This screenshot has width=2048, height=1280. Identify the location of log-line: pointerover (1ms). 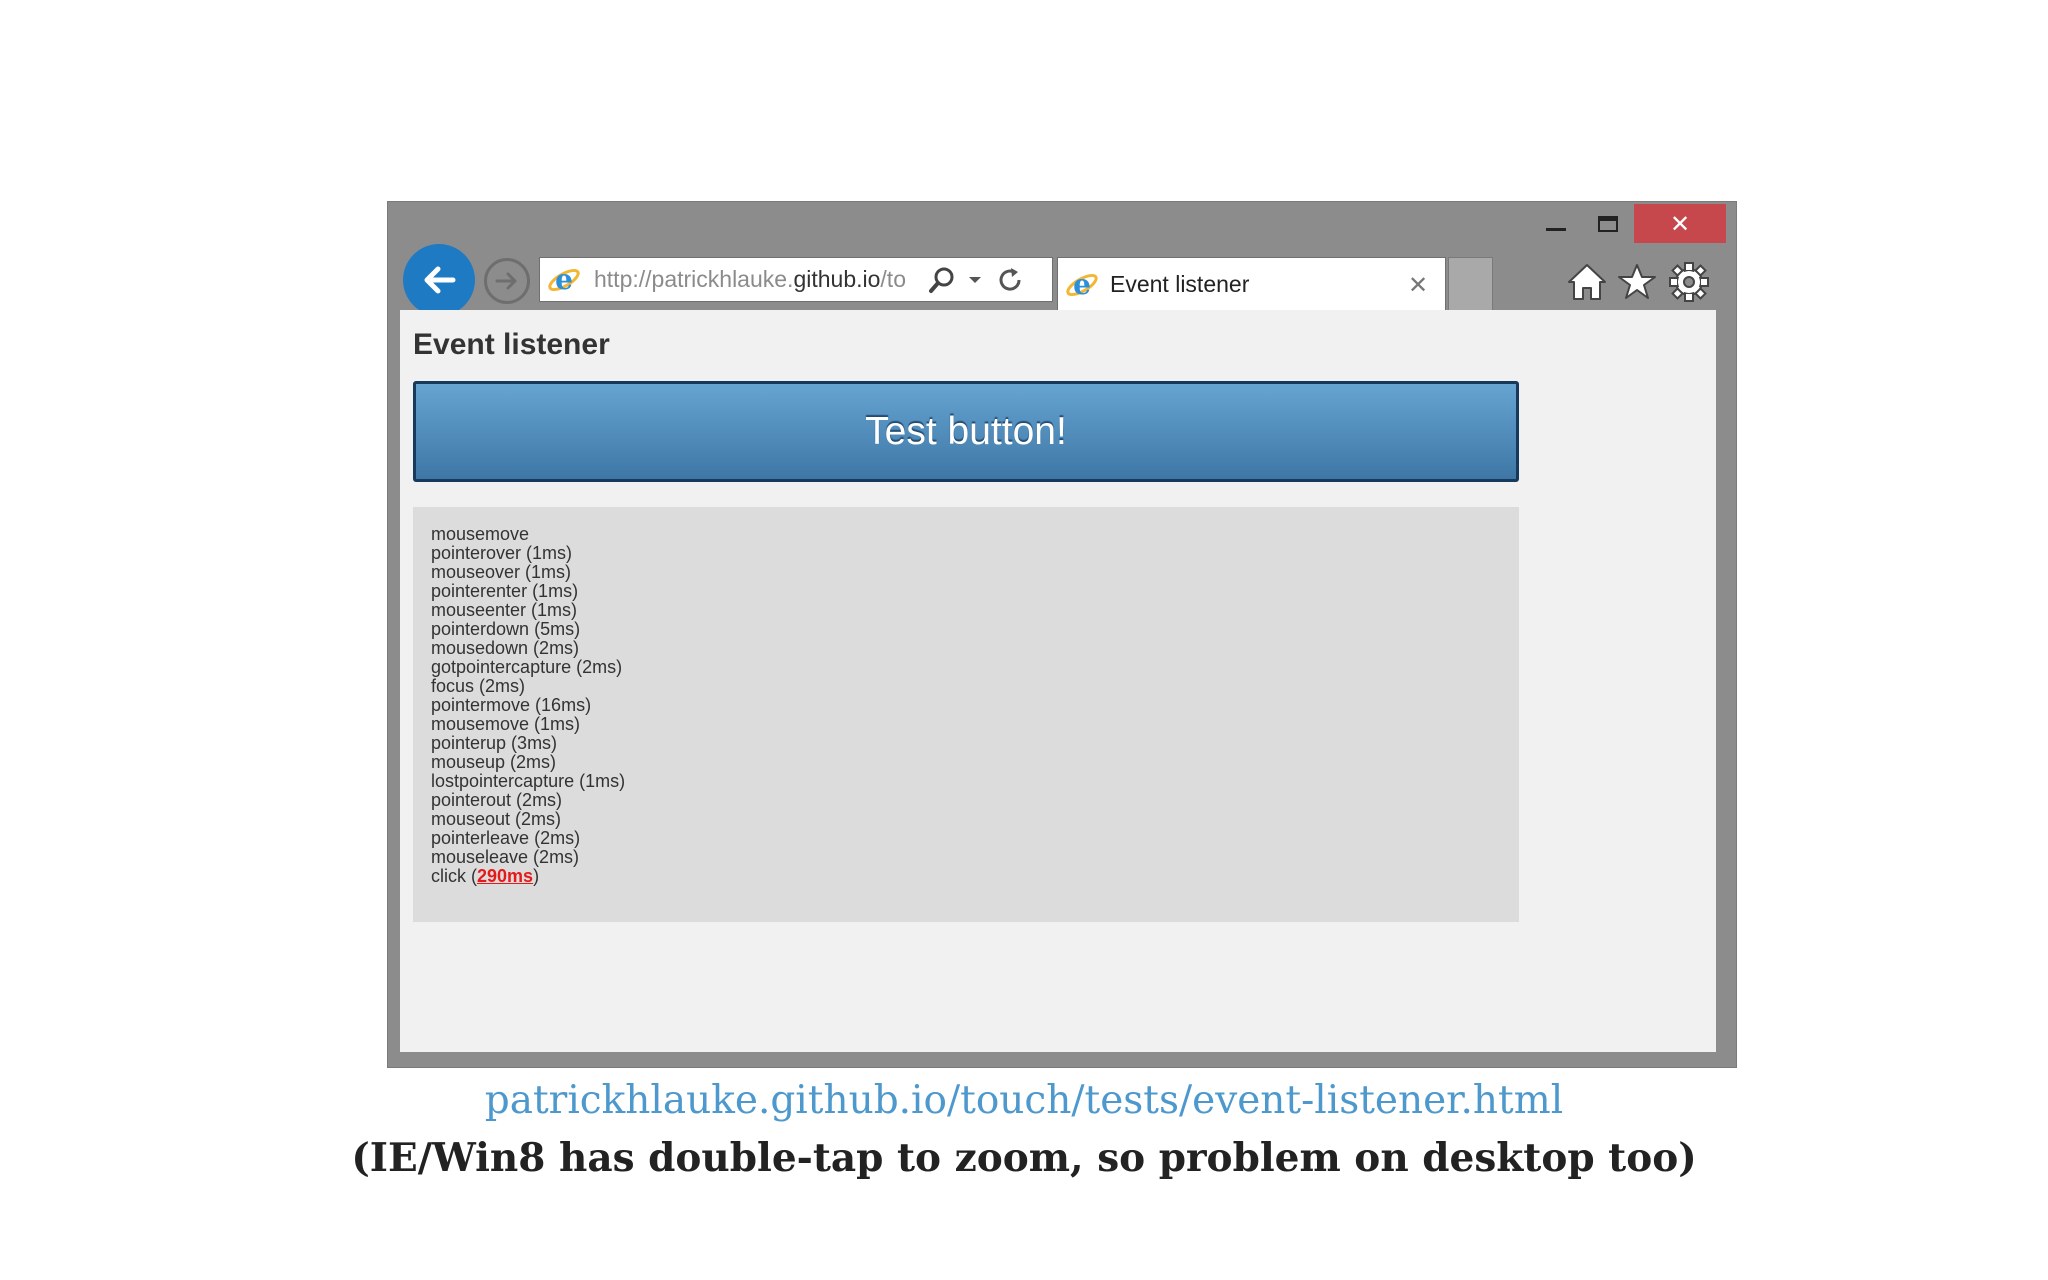
(502, 553).